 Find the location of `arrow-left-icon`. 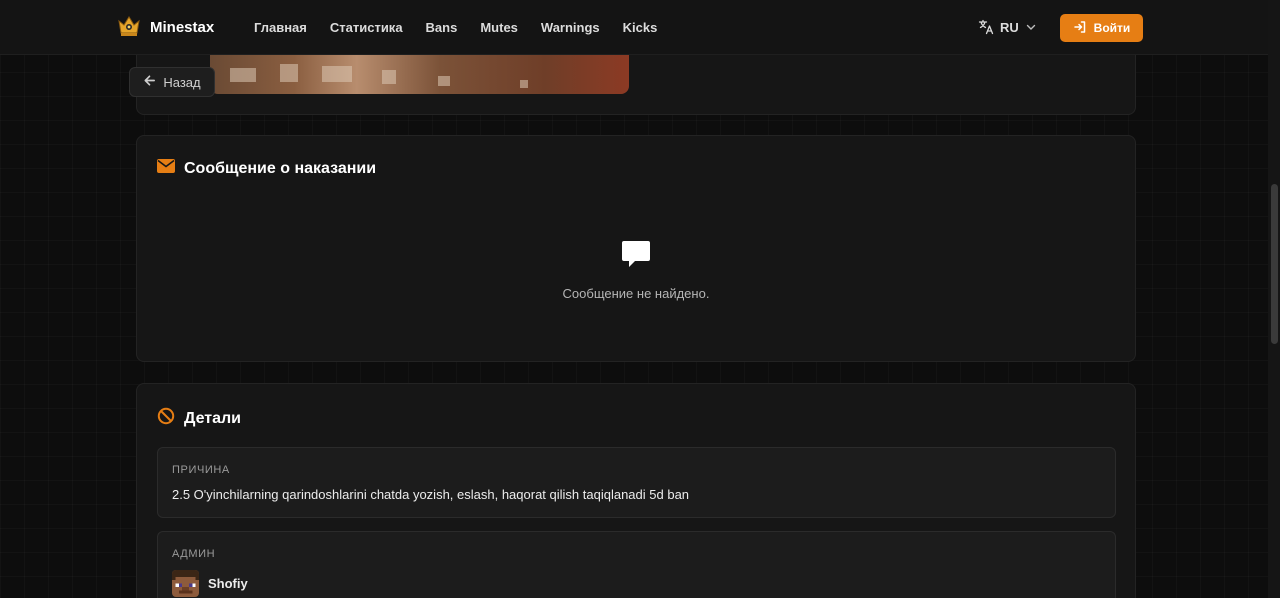

arrow-left-icon is located at coordinates (149, 82).